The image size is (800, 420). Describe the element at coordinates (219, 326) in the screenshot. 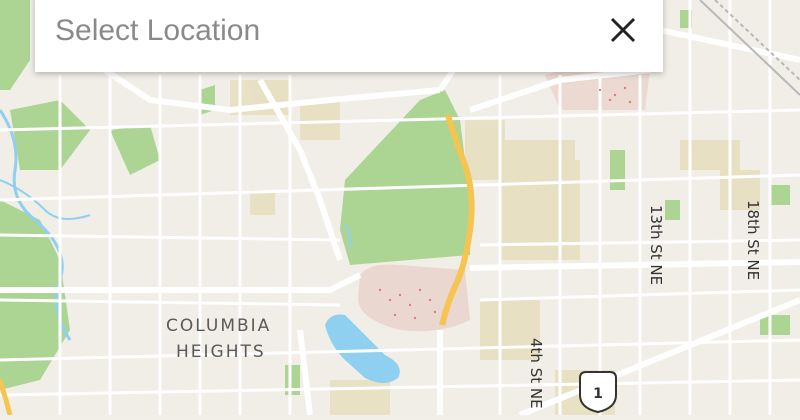

I see `neighborhood-label-line1: COLUMBIA` at that location.